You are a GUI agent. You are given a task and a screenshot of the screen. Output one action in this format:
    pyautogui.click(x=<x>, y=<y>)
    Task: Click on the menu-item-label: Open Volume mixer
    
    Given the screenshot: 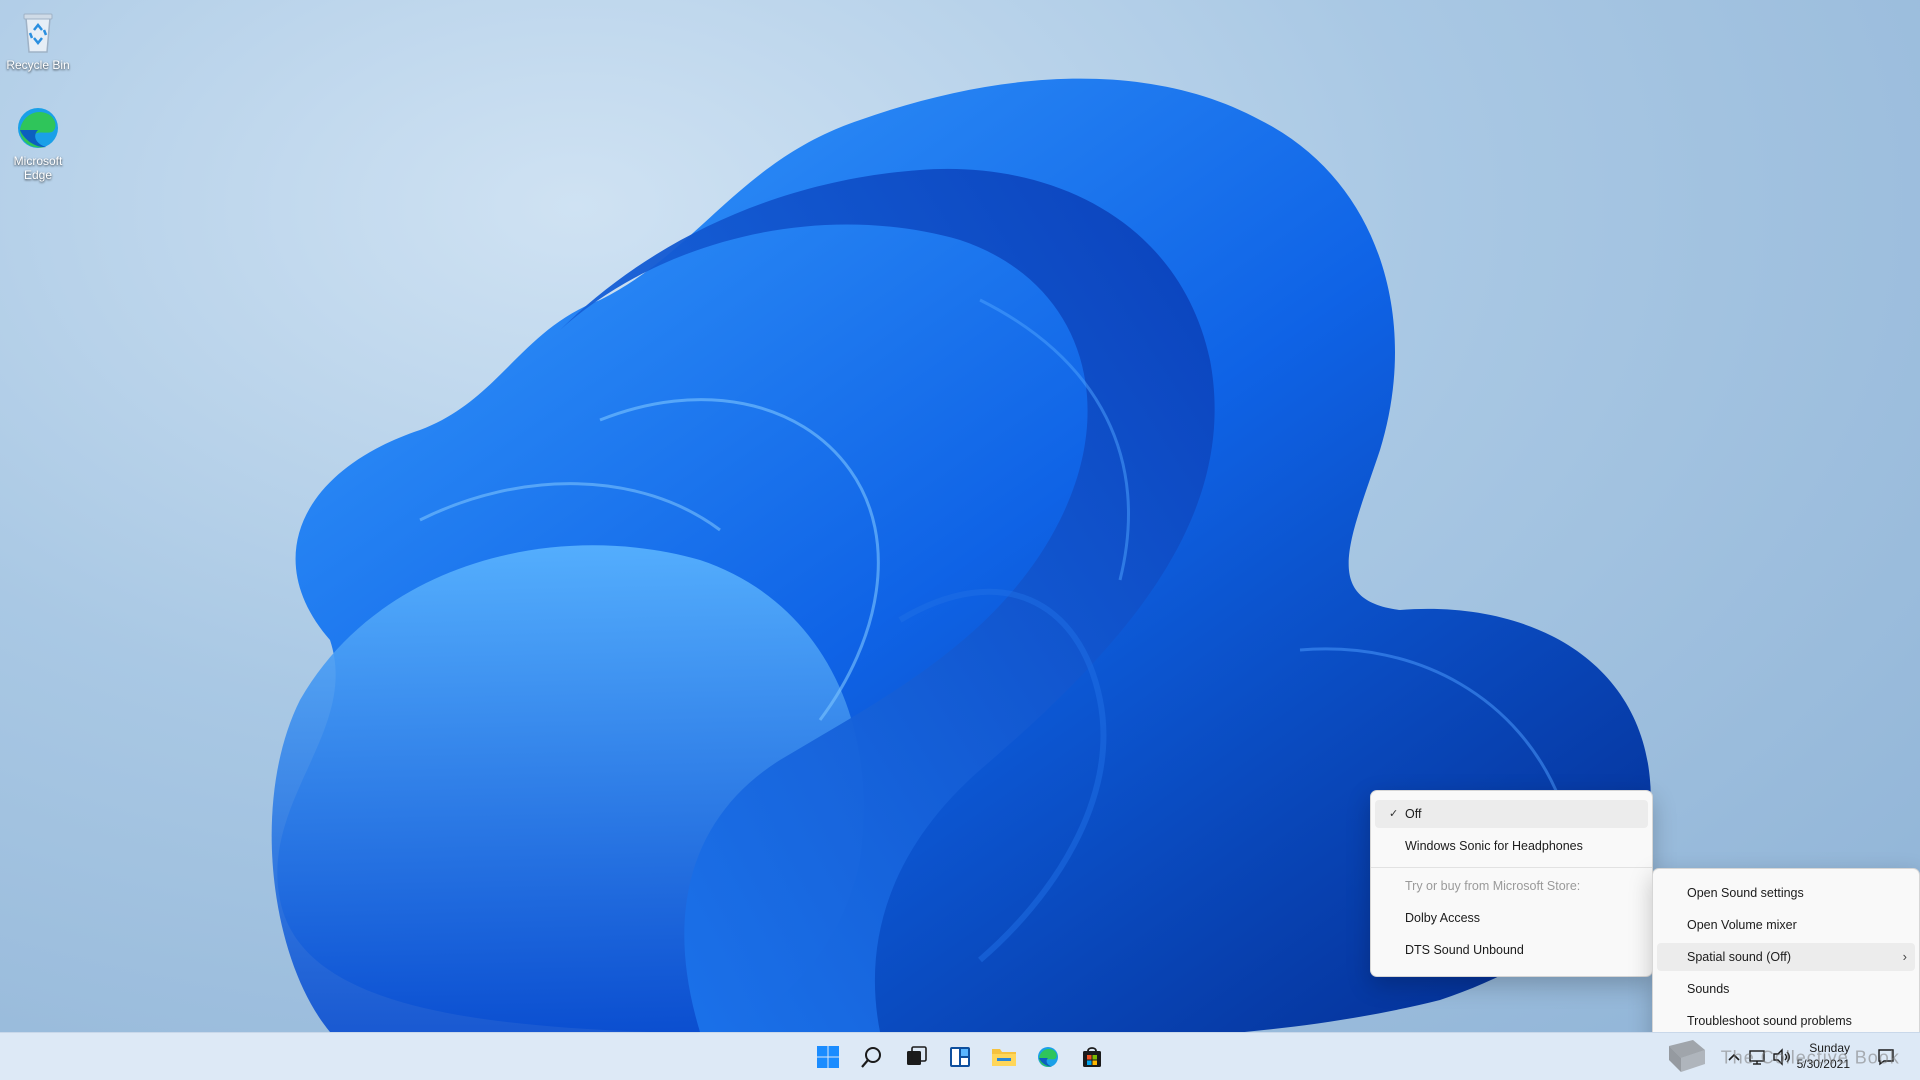 What is the action you would take?
    pyautogui.click(x=1742, y=925)
    